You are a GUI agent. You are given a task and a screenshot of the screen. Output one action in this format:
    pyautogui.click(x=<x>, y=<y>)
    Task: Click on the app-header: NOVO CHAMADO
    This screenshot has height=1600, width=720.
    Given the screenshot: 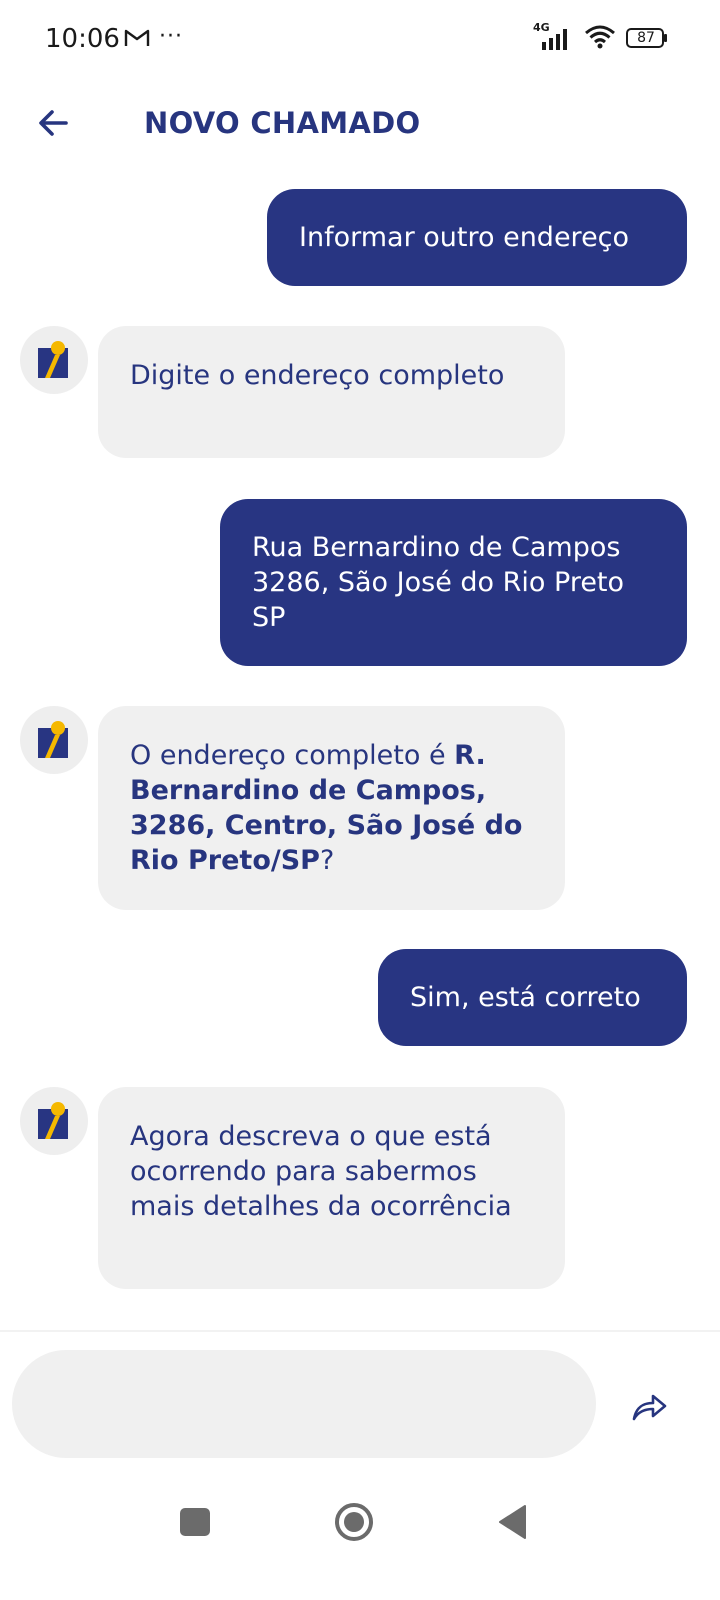 What is the action you would take?
    pyautogui.click(x=360, y=123)
    